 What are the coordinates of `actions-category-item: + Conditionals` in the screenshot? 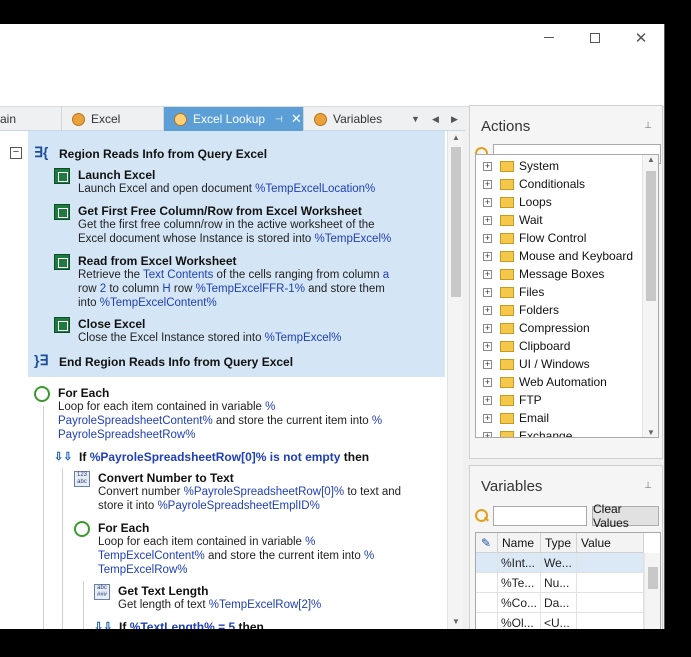 It's located at (530, 184).